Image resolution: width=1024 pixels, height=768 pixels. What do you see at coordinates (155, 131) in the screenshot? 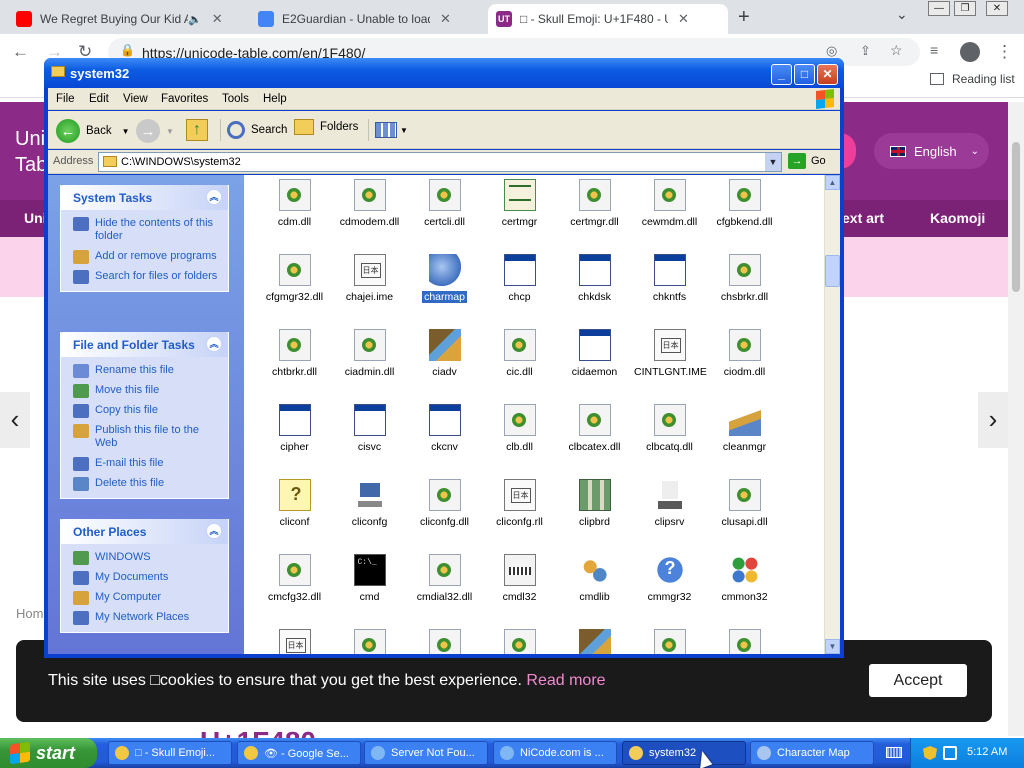
I see `forward-button: → ▼` at bounding box center [155, 131].